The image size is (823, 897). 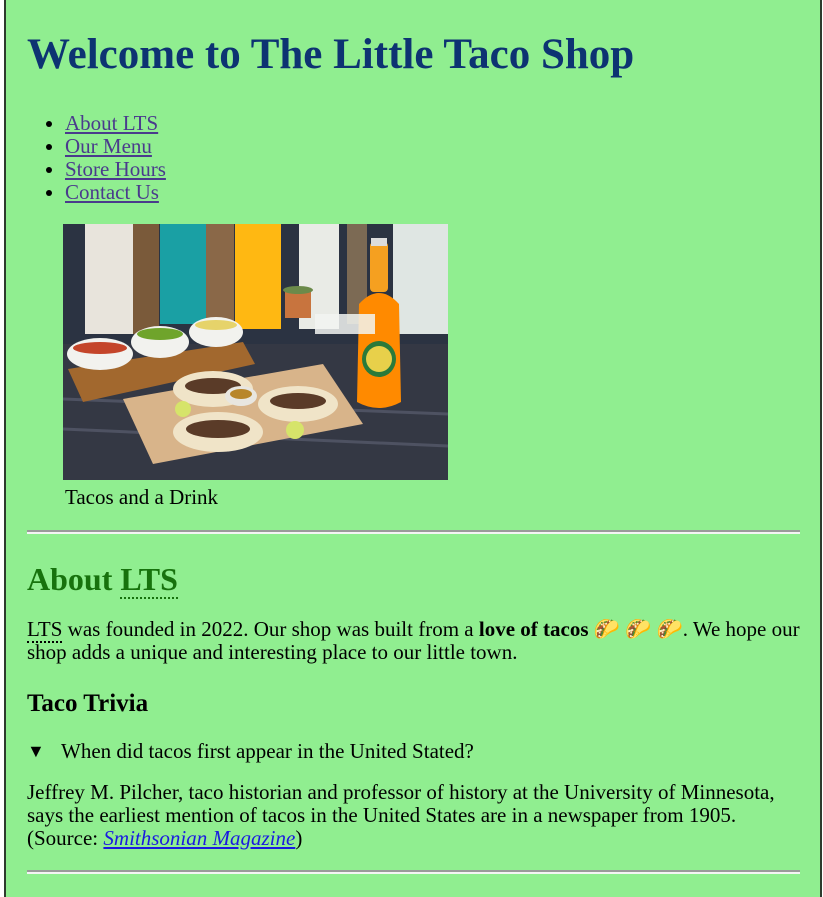 What do you see at coordinates (65, 838) in the screenshot?
I see `source-prefix: (Source:` at bounding box center [65, 838].